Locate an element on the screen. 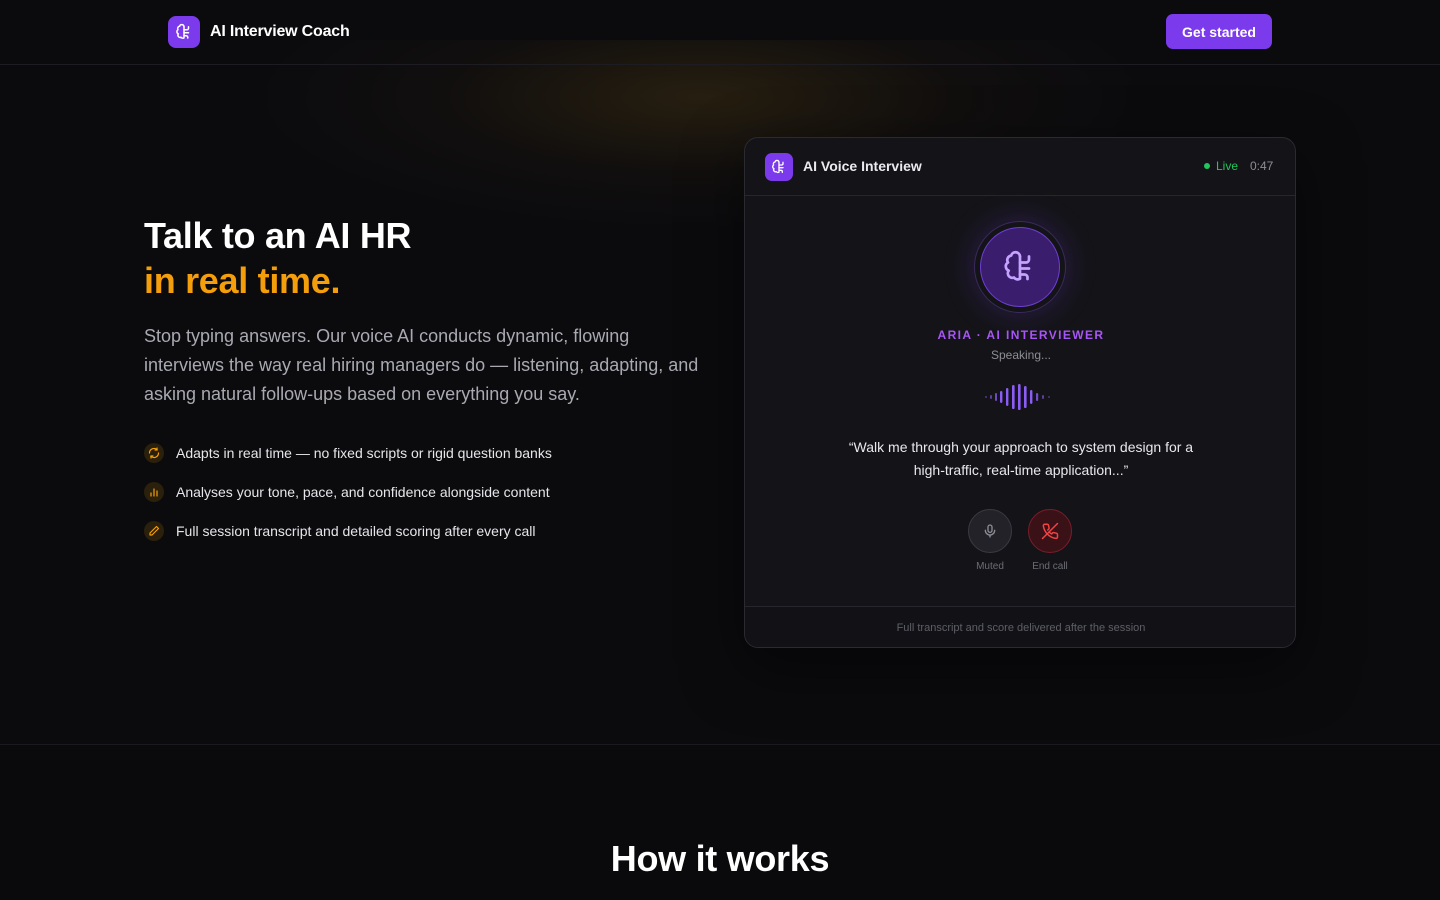  card-header: AI Voice Interview Live 0:47 is located at coordinates (1020, 167).